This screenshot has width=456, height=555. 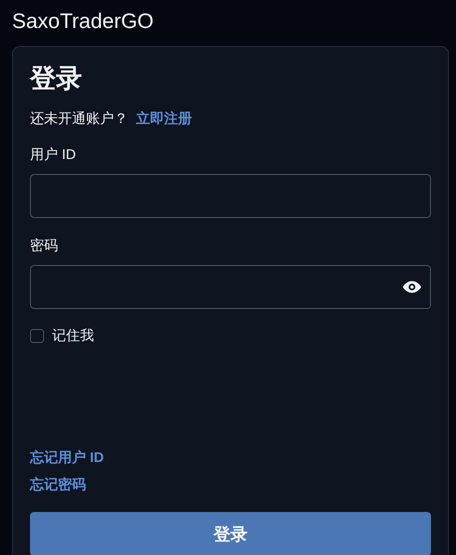 What do you see at coordinates (37, 336) in the screenshot?
I see `remember-checkbox` at bounding box center [37, 336].